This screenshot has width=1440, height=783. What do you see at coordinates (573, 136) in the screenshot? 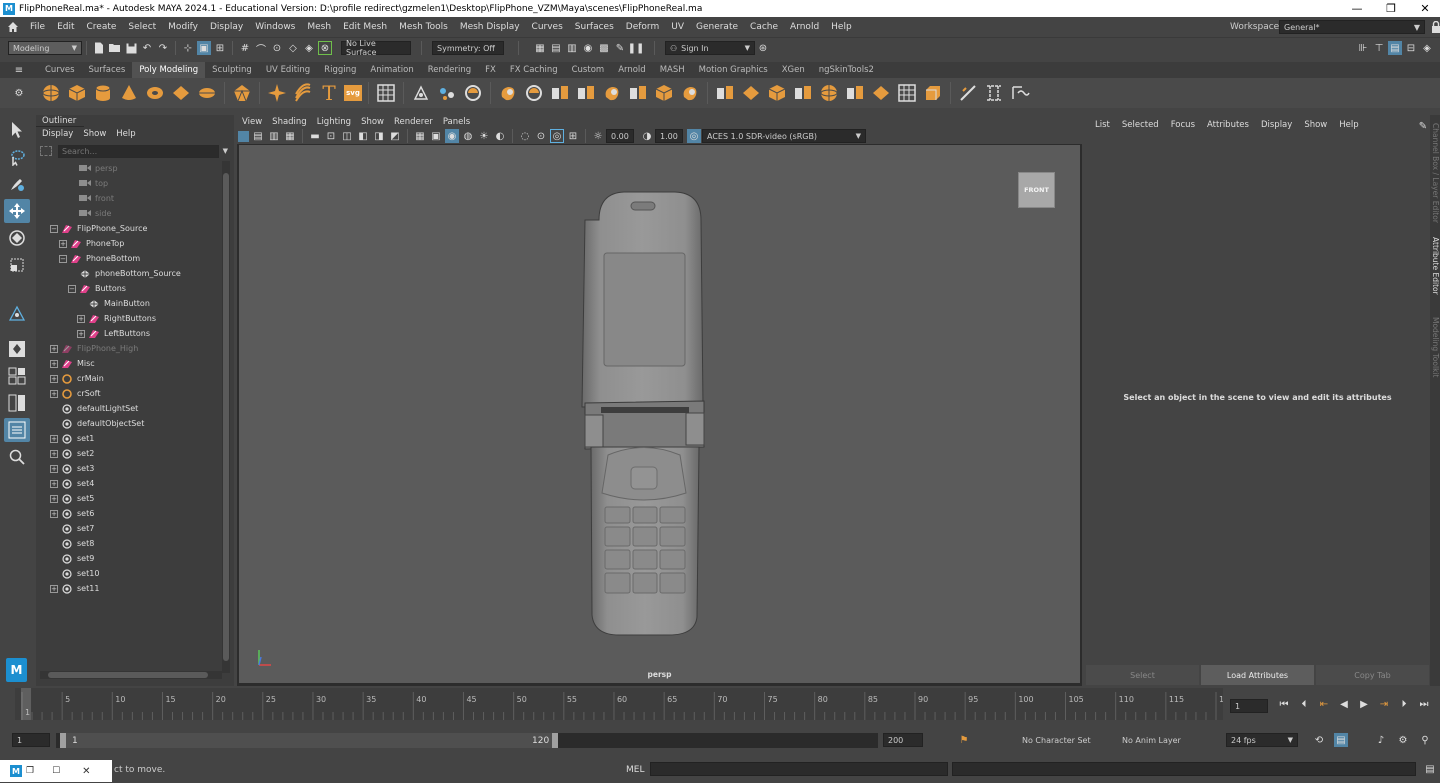
I see `wireframe-on-shaded-icon: ⊞` at bounding box center [573, 136].